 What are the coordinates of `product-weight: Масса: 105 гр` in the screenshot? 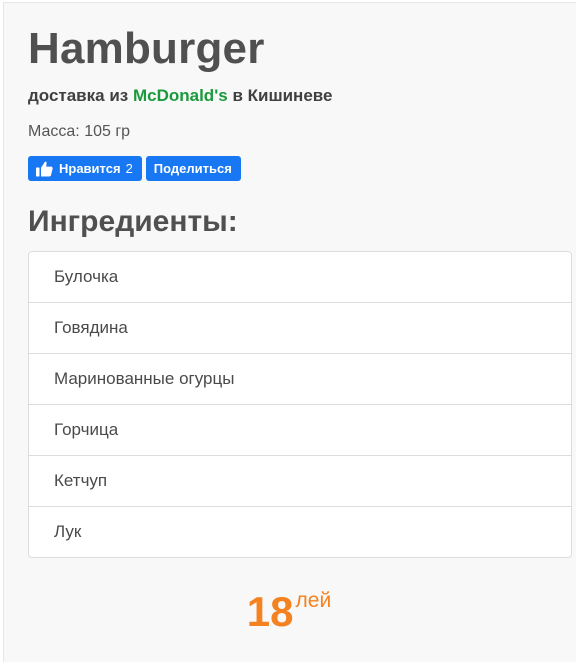 It's located at (79, 131).